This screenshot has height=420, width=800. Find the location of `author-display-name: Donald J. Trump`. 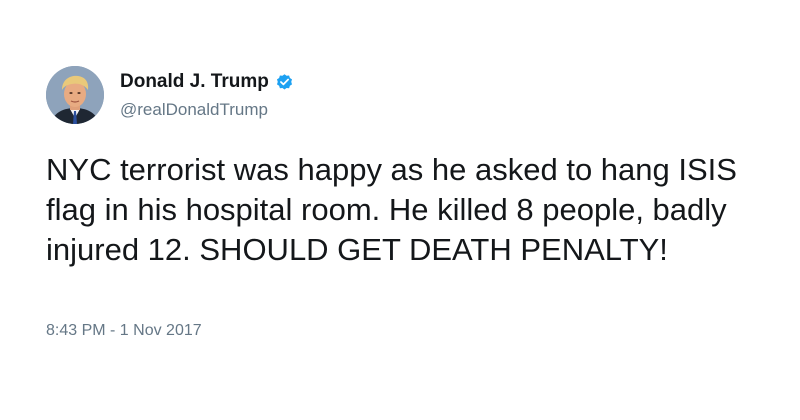

author-display-name: Donald J. Trump is located at coordinates (194, 82).